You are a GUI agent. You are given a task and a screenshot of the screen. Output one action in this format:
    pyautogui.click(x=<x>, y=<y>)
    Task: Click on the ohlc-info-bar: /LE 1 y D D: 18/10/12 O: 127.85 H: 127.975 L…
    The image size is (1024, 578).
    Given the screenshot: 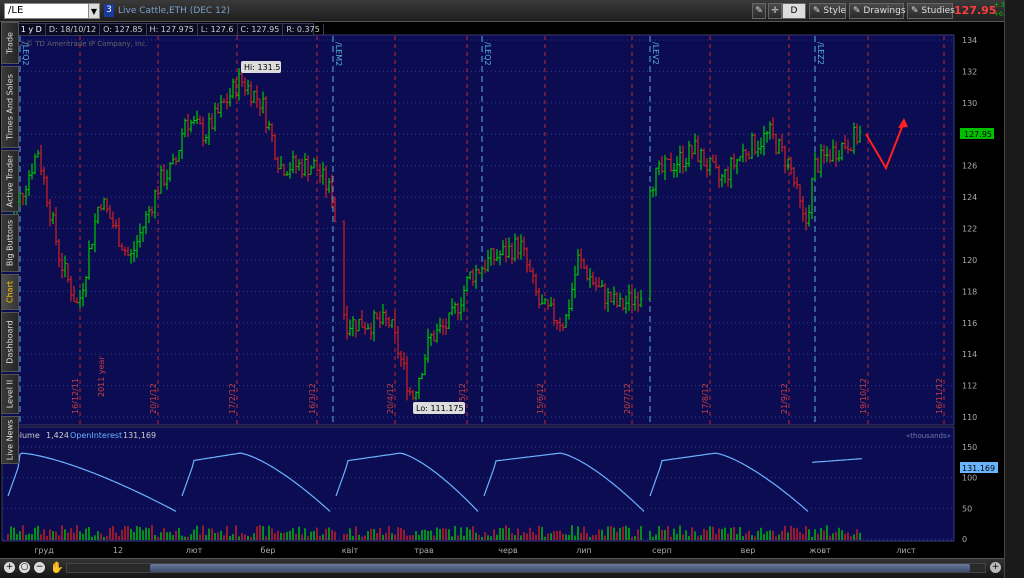 What is the action you would take?
    pyautogui.click(x=163, y=29)
    